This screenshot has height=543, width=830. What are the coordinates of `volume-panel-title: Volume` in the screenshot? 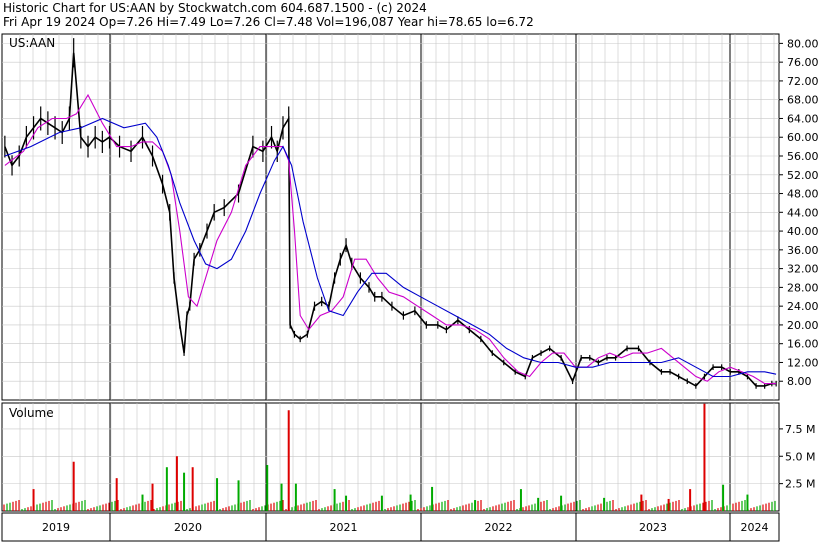 It's located at (31, 413).